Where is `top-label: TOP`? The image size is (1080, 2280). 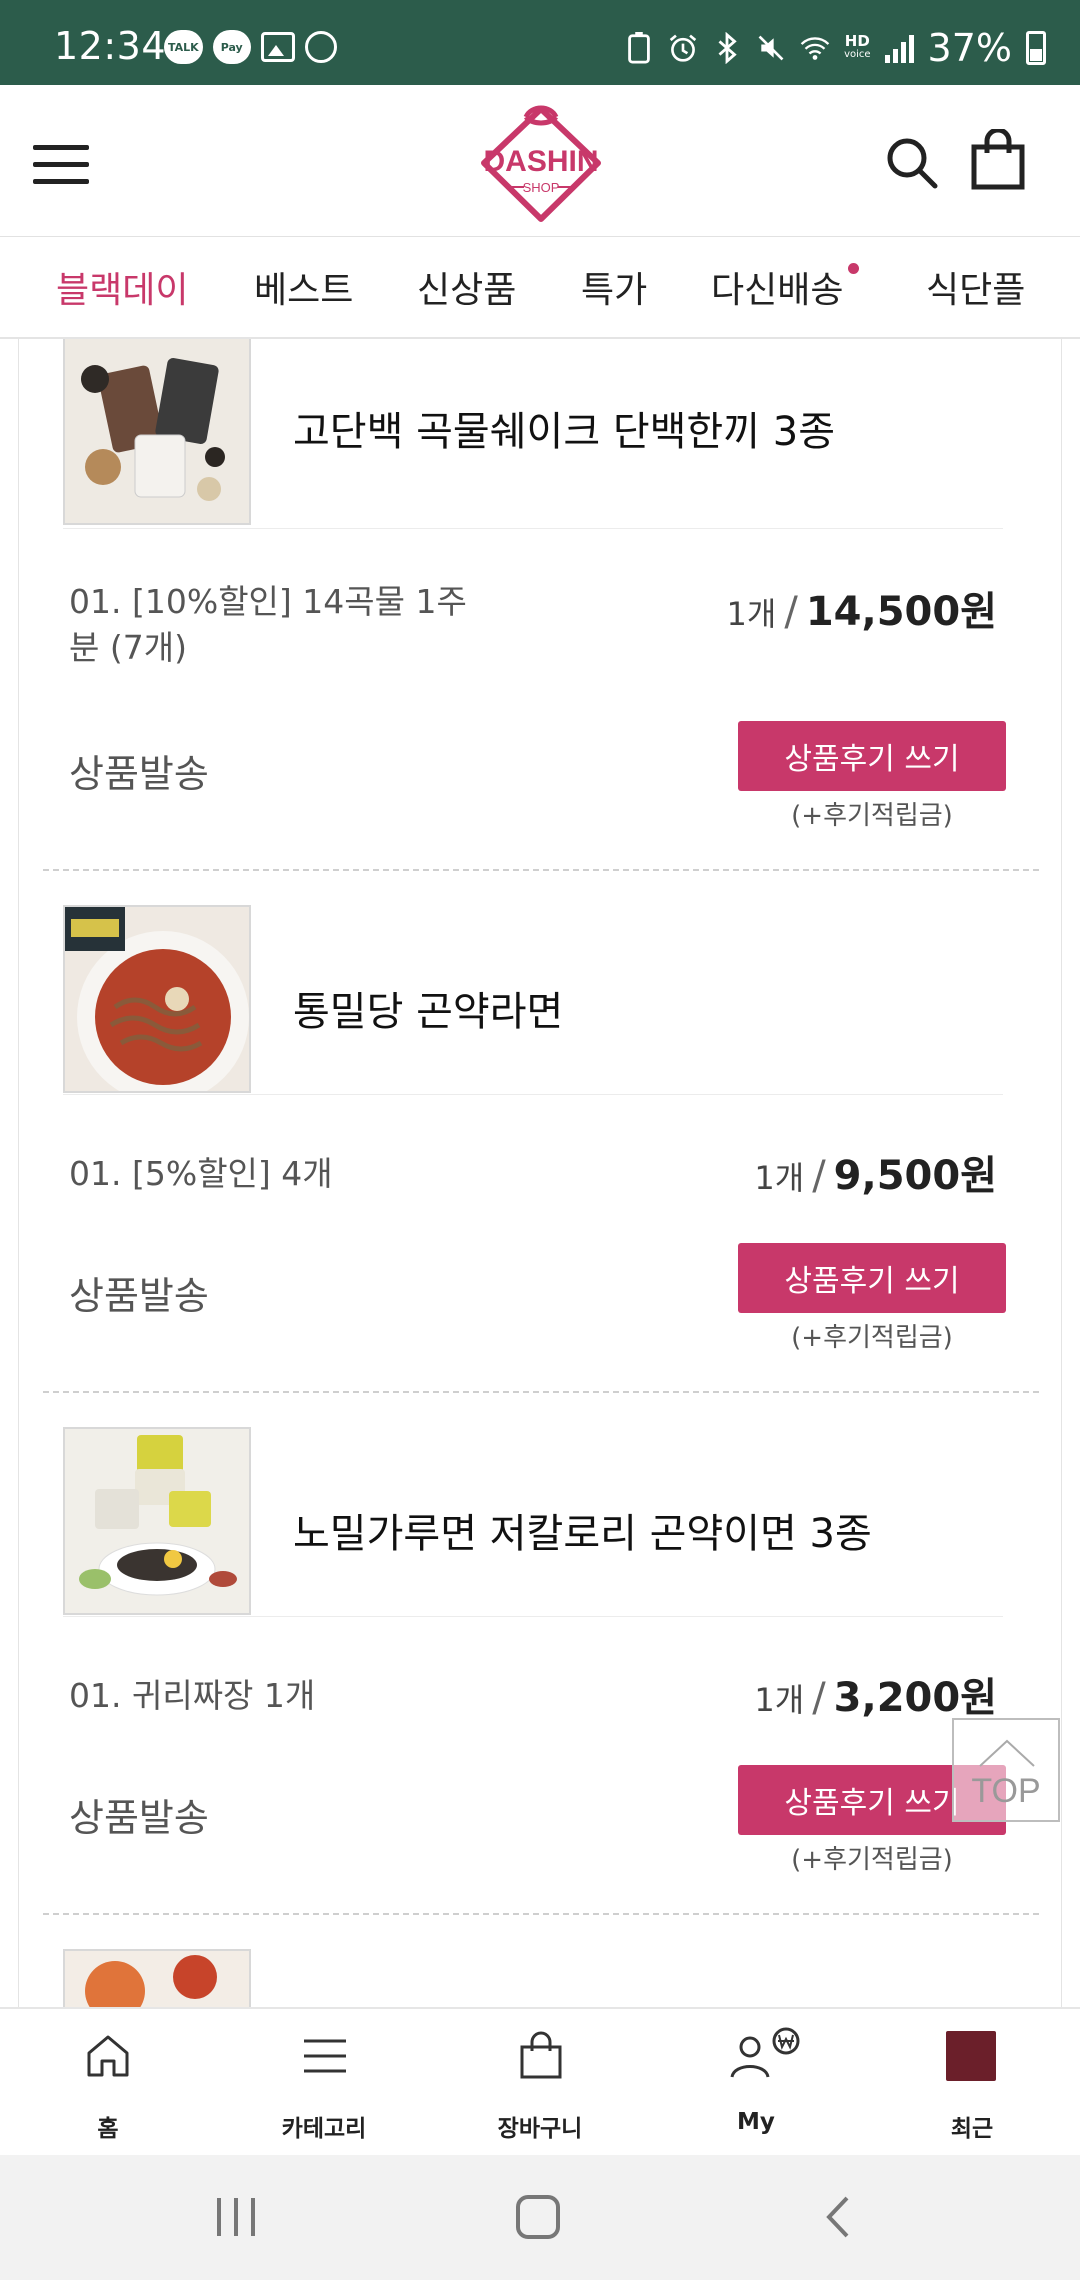 top-label: TOP is located at coordinates (1006, 1791).